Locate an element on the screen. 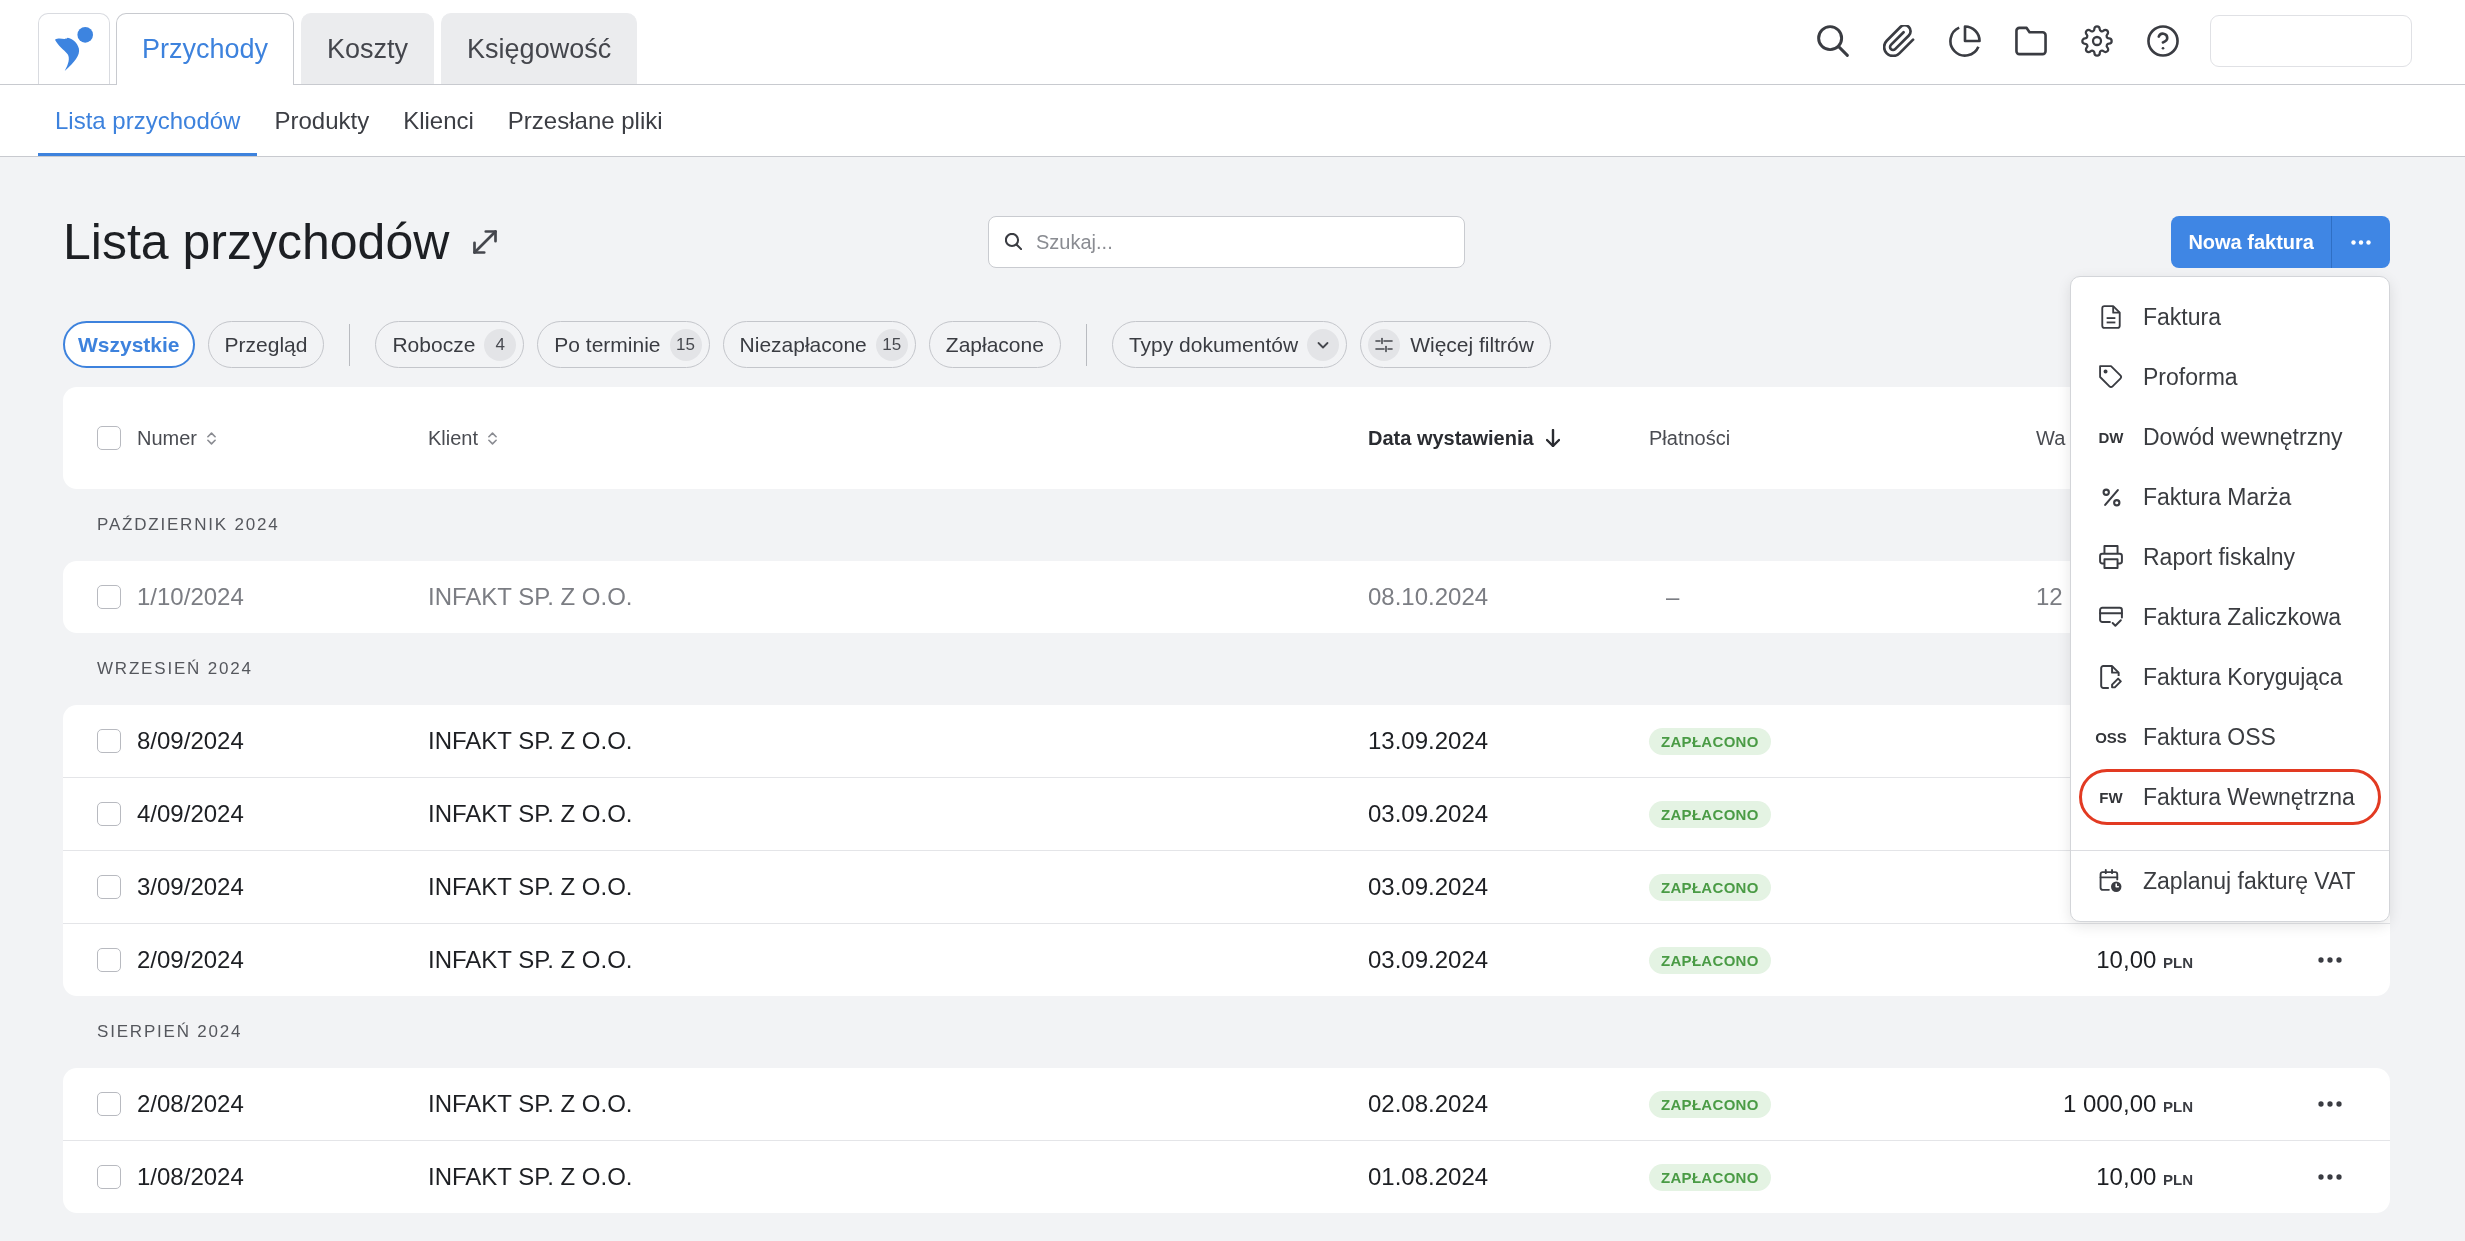  pie-chart-icon is located at coordinates (1965, 41).